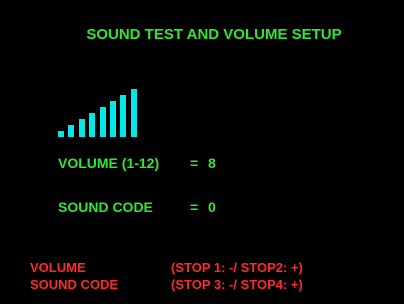 This screenshot has height=304, width=404. Describe the element at coordinates (212, 207) in the screenshot. I see `sound-code-value: 0` at that location.